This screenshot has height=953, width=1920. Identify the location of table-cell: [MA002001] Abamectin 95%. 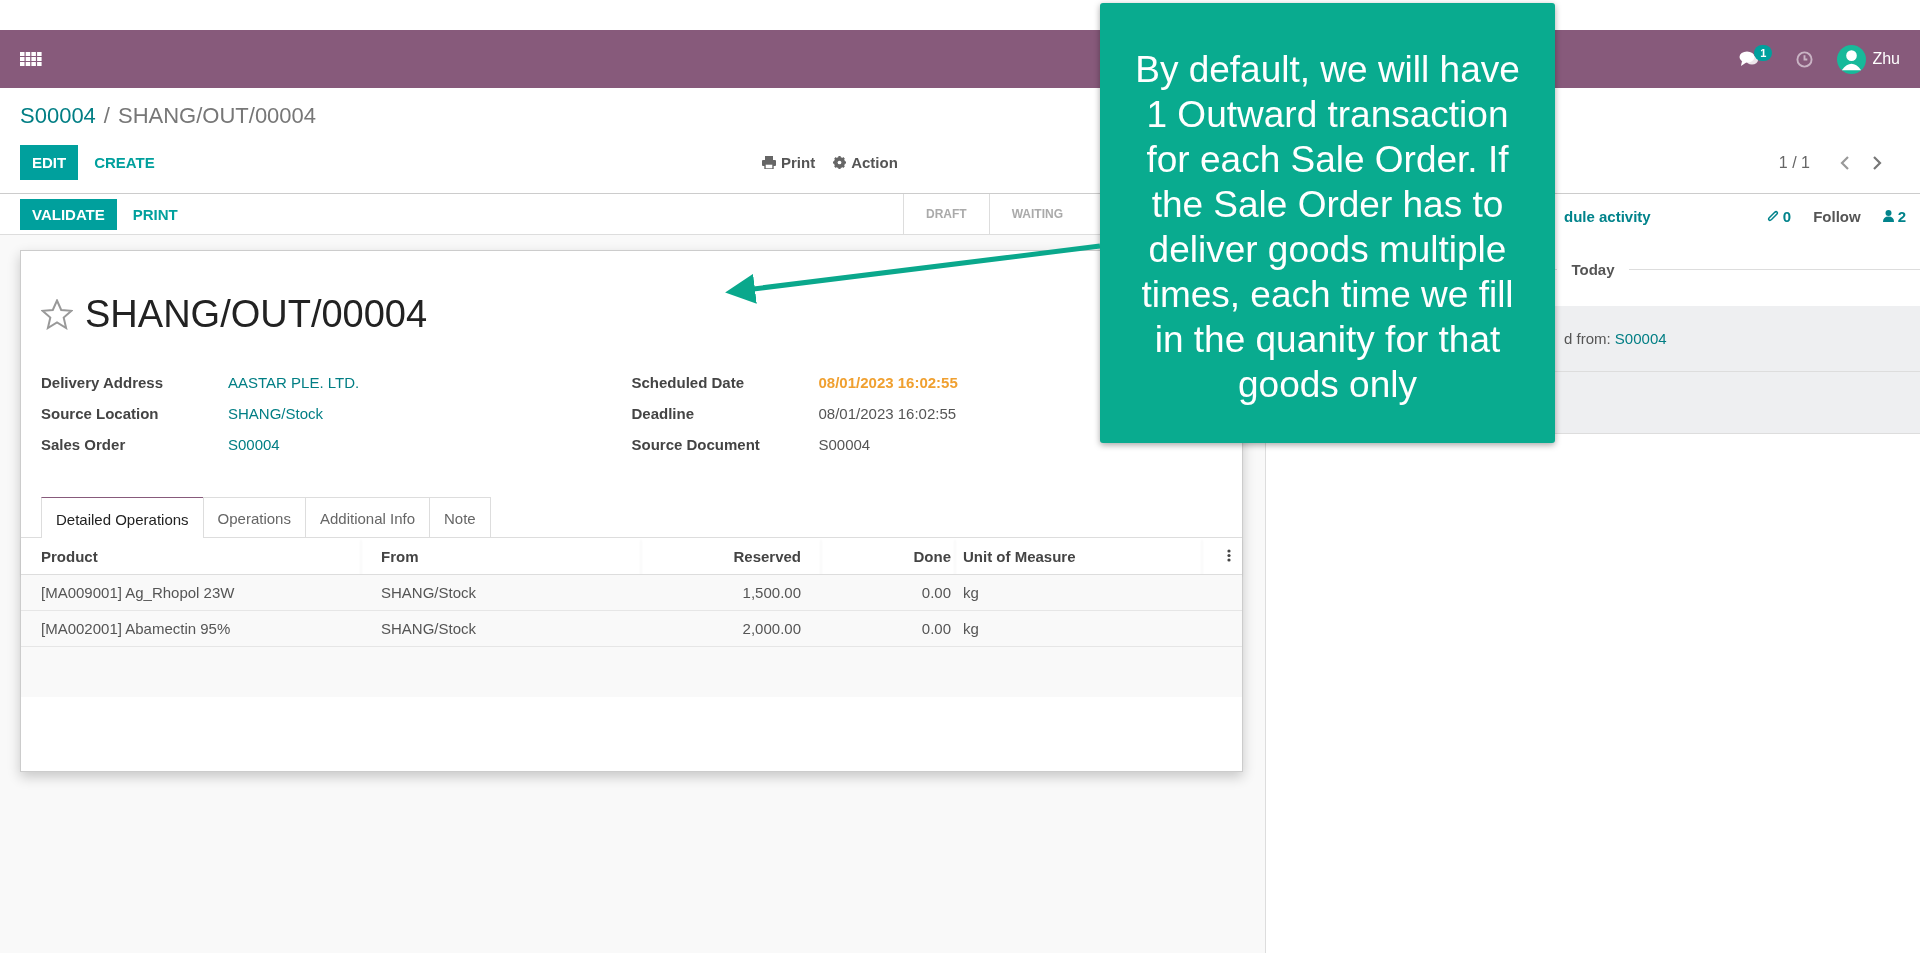
(136, 628).